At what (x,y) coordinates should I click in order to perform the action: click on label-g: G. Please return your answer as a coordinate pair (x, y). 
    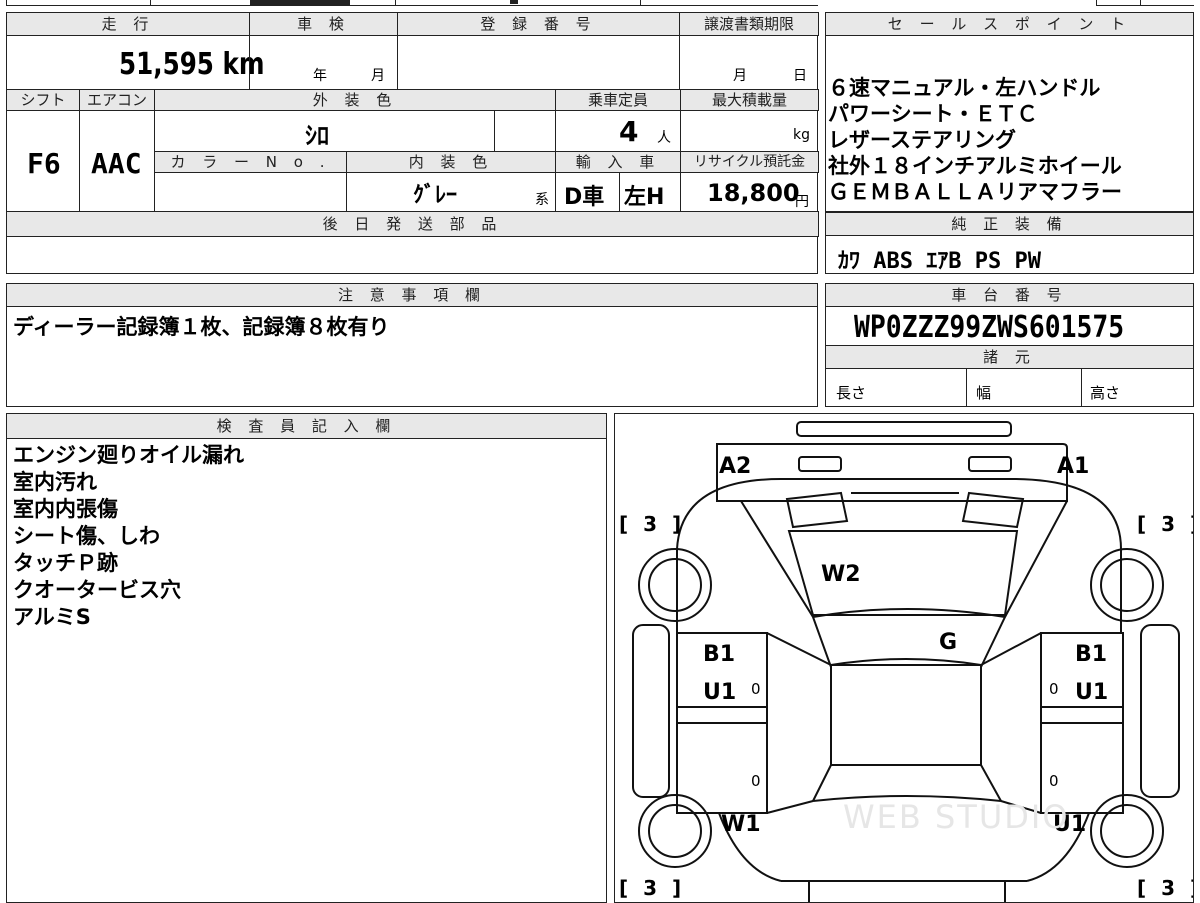
    Looking at the image, I should click on (948, 642).